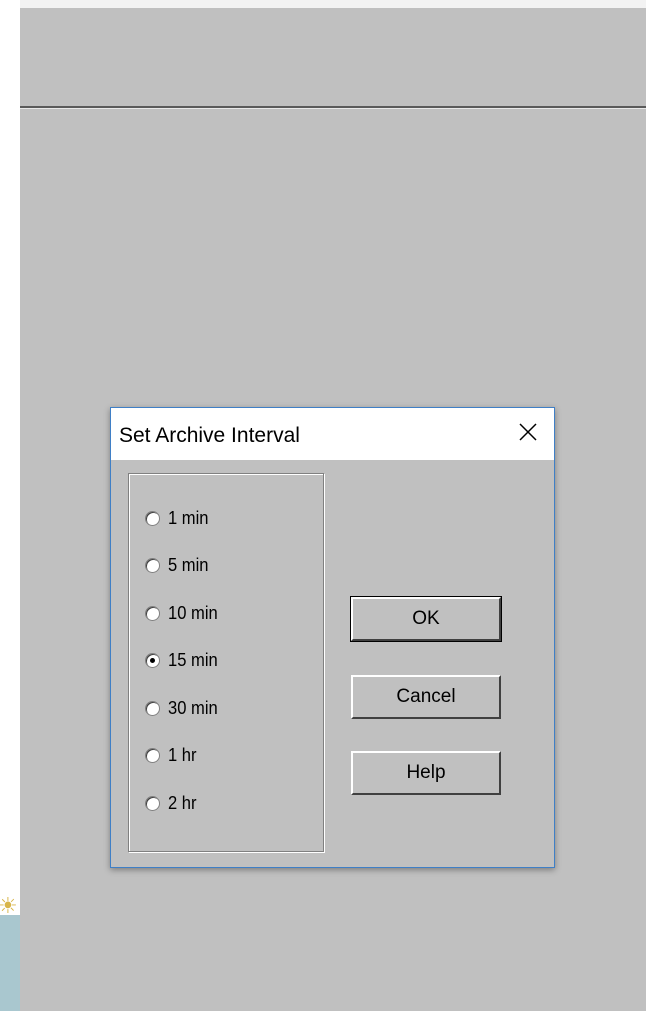  Describe the element at coordinates (426, 619) in the screenshot. I see `ok-button: OK` at that location.